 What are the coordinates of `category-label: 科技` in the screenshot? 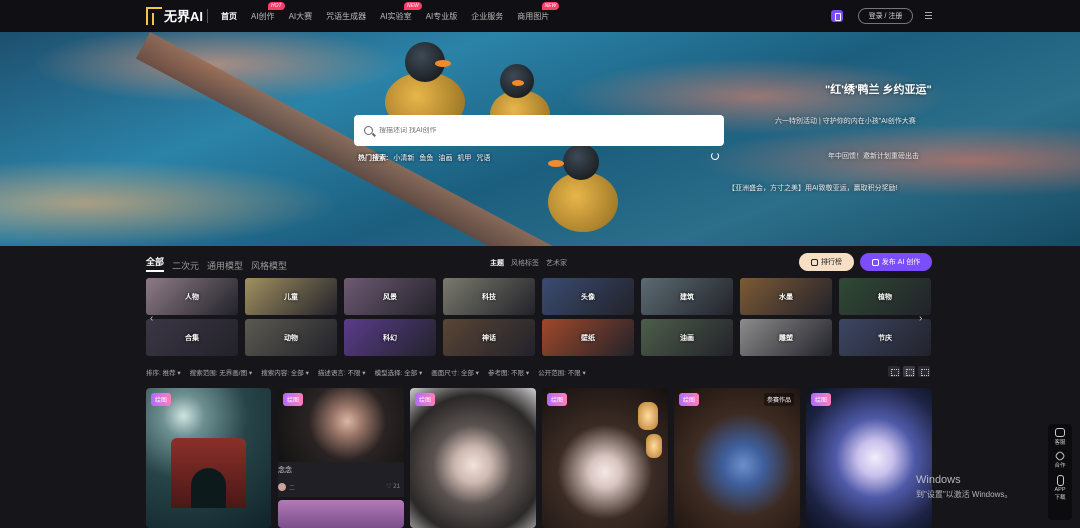 It's located at (489, 297).